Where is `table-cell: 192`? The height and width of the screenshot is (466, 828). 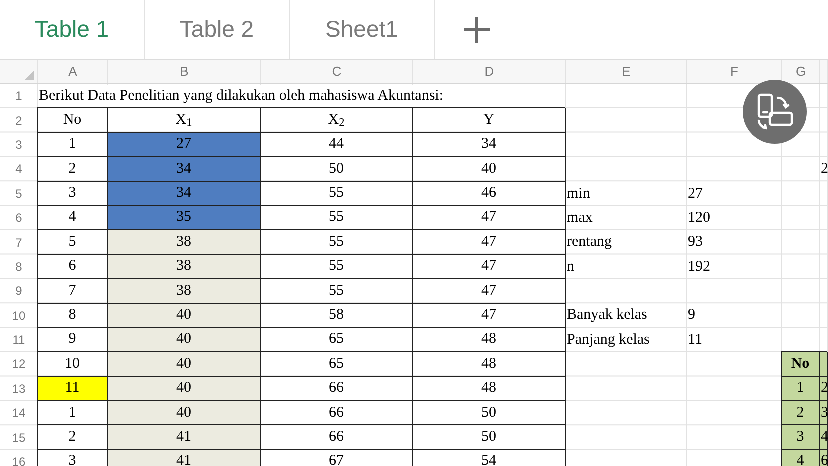 table-cell: 192 is located at coordinates (699, 267).